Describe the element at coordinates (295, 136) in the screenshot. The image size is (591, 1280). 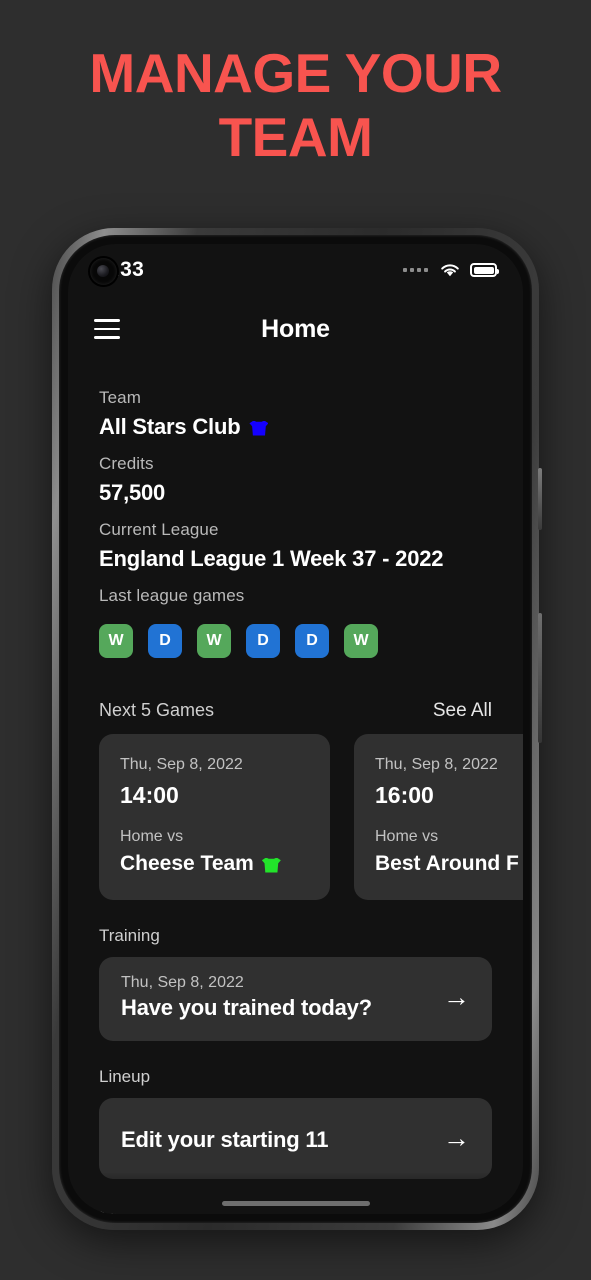
I see `promo-headline-line2: TEAM` at that location.